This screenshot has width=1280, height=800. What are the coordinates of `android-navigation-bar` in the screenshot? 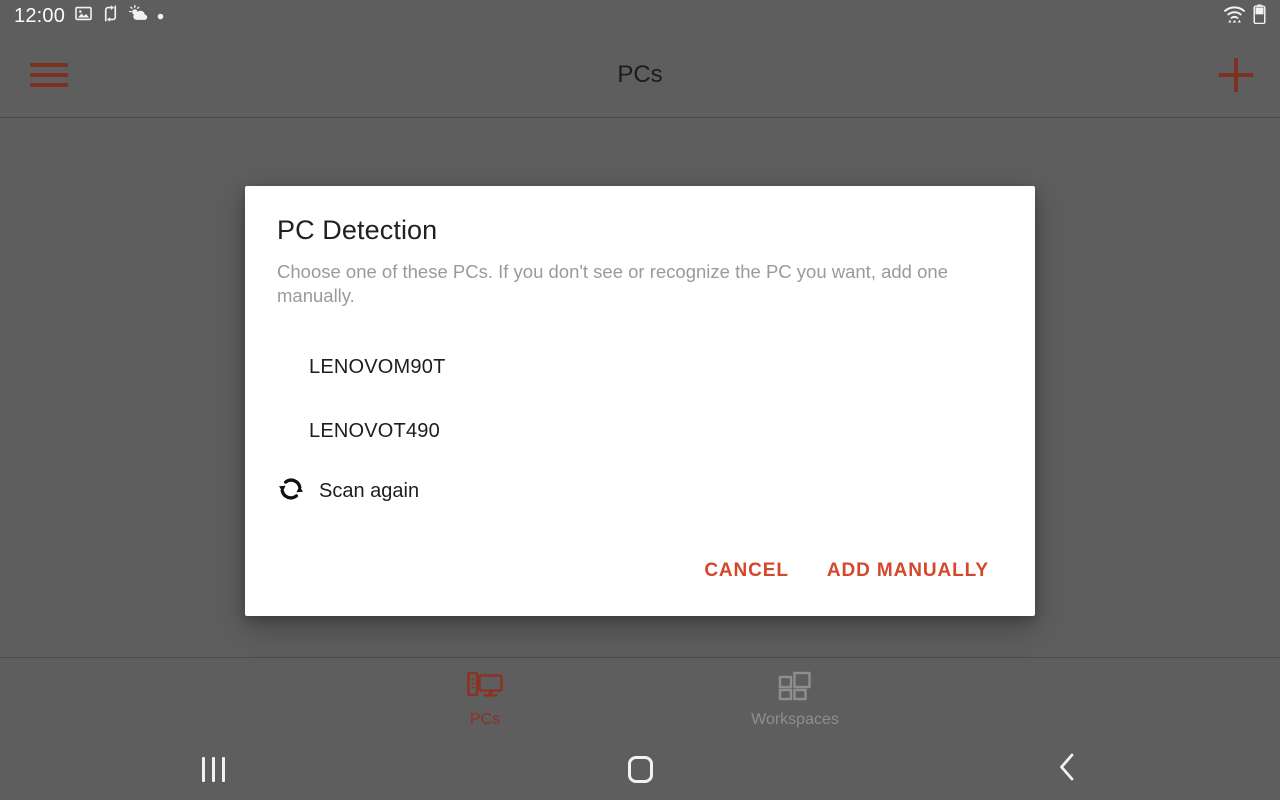 It's located at (640, 769).